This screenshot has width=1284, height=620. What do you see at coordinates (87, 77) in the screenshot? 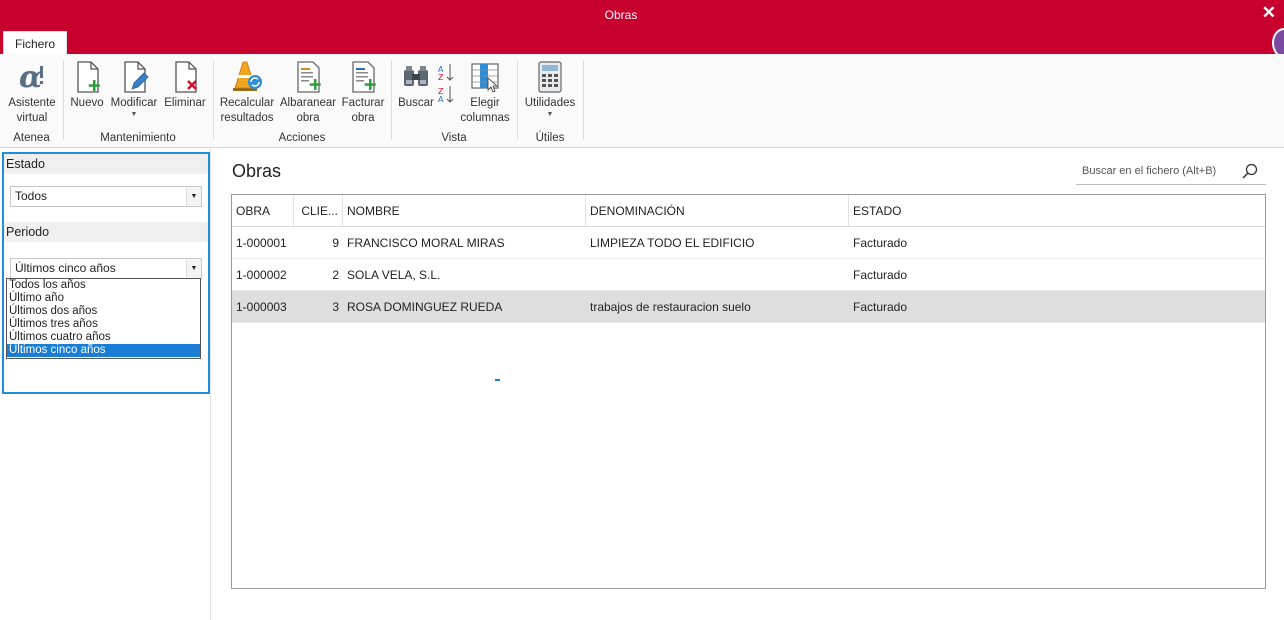
I see `new-document-icon` at bounding box center [87, 77].